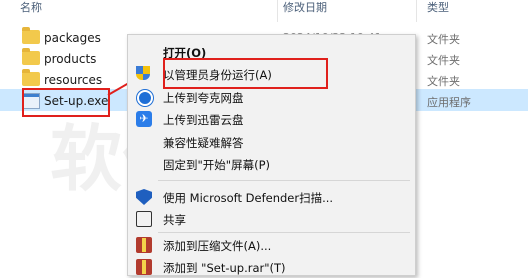 The height and width of the screenshot is (278, 528). Describe the element at coordinates (144, 97) in the screenshot. I see `quark-icon` at that location.